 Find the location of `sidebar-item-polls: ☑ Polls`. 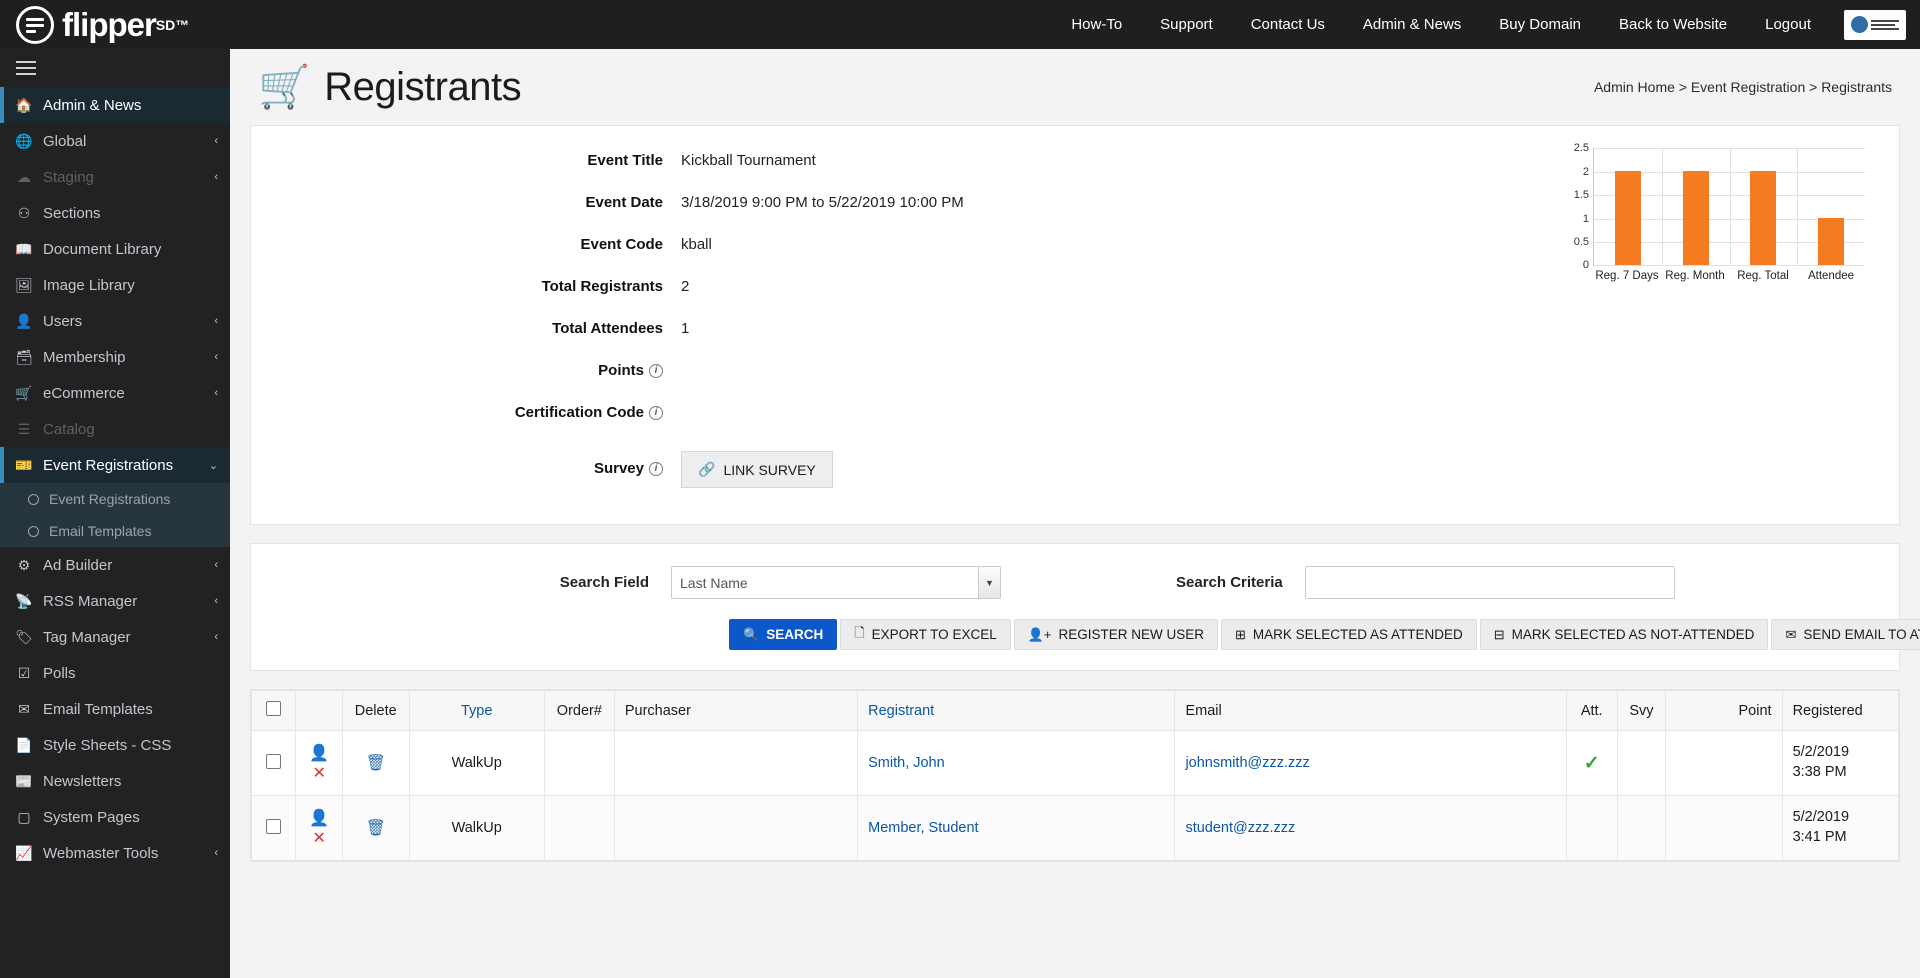

sidebar-item-polls: ☑ Polls is located at coordinates (115, 673).